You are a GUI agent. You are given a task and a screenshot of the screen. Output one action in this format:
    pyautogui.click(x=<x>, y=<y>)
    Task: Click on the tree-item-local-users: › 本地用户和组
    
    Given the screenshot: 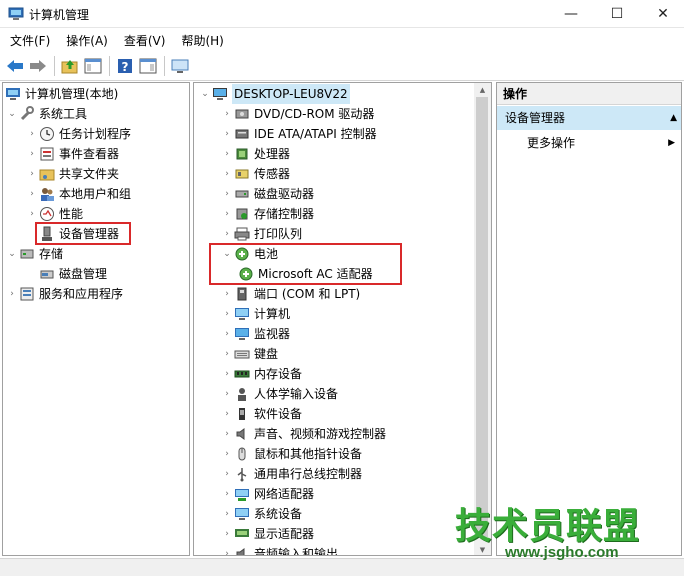 What is the action you would take?
    pyautogui.click(x=78, y=194)
    